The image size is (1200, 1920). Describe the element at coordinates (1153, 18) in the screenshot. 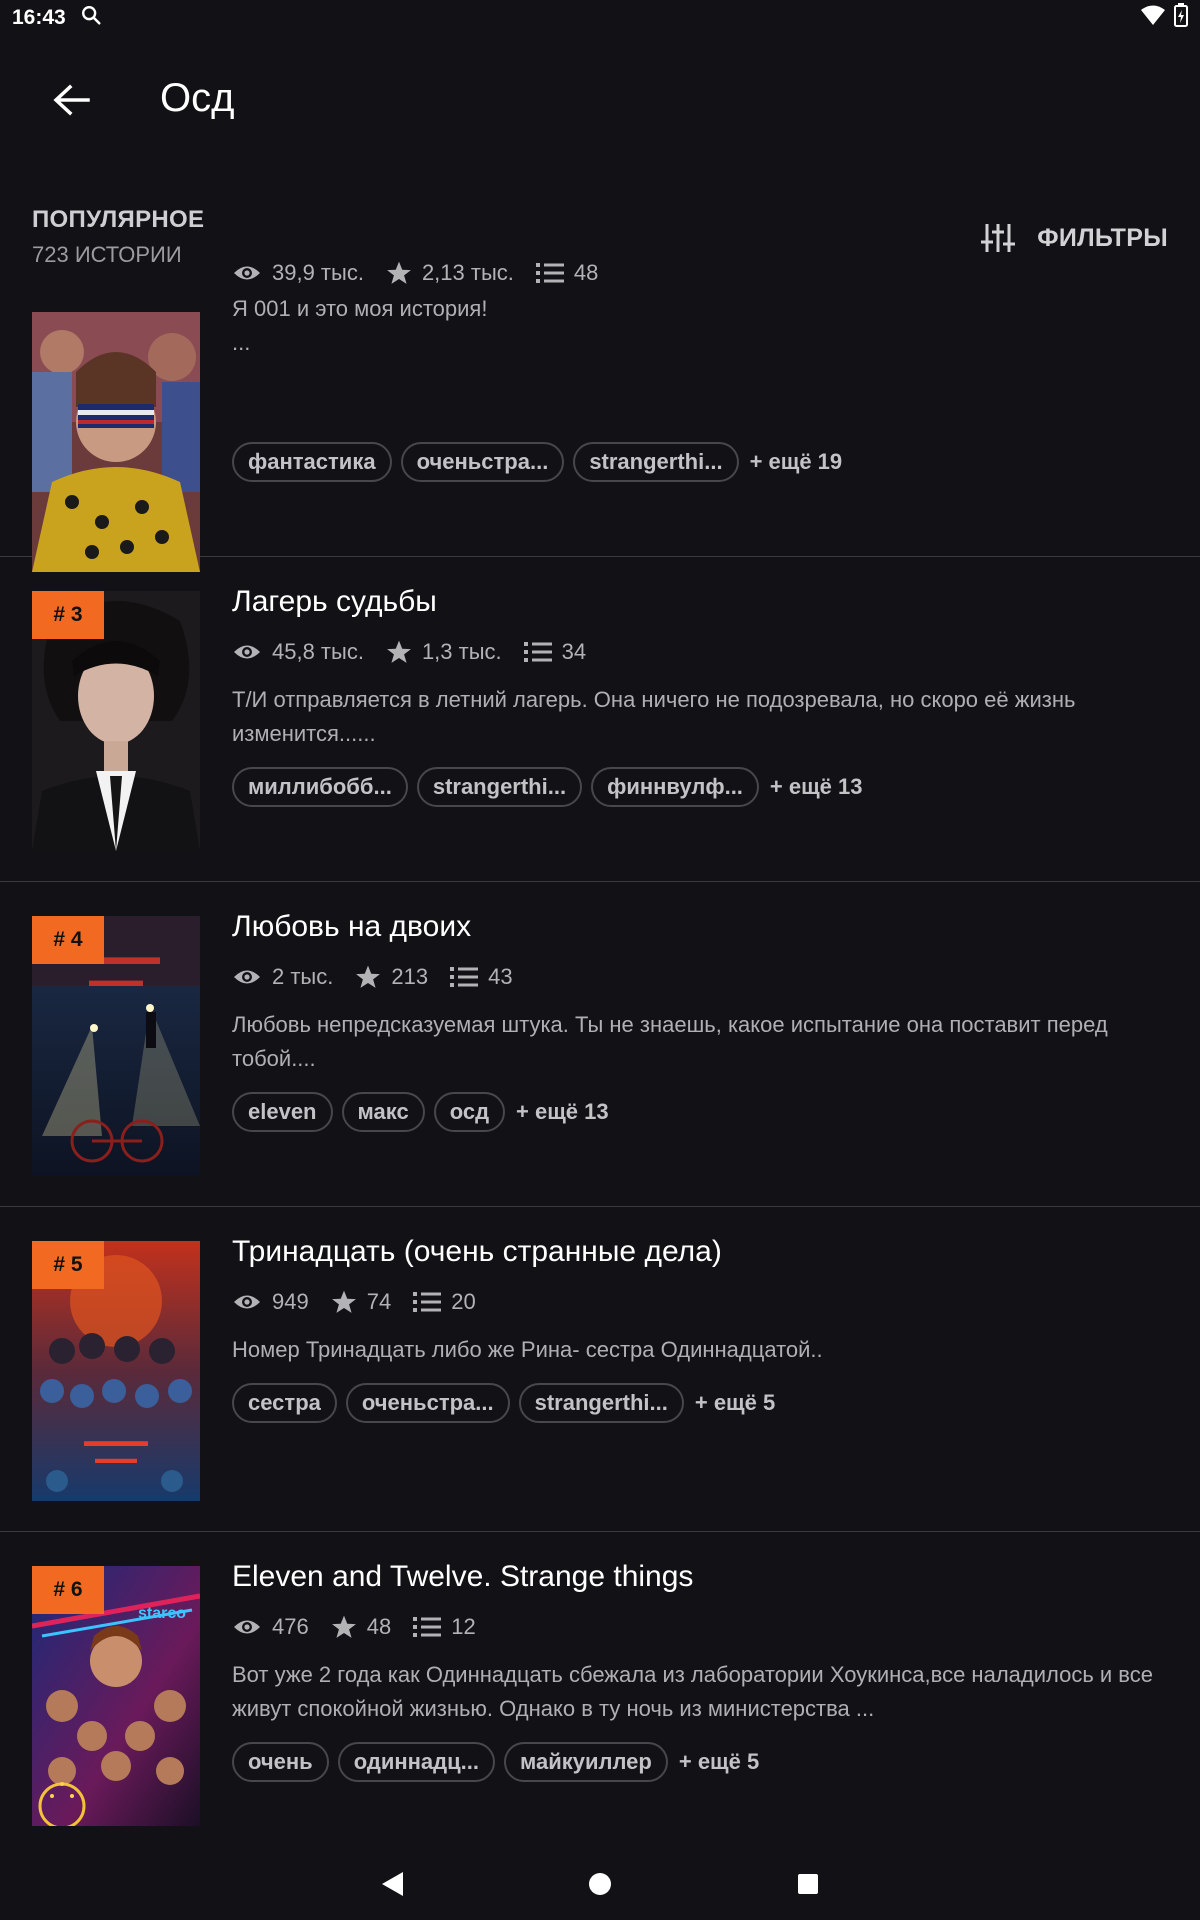

I see `wifi-icon` at that location.